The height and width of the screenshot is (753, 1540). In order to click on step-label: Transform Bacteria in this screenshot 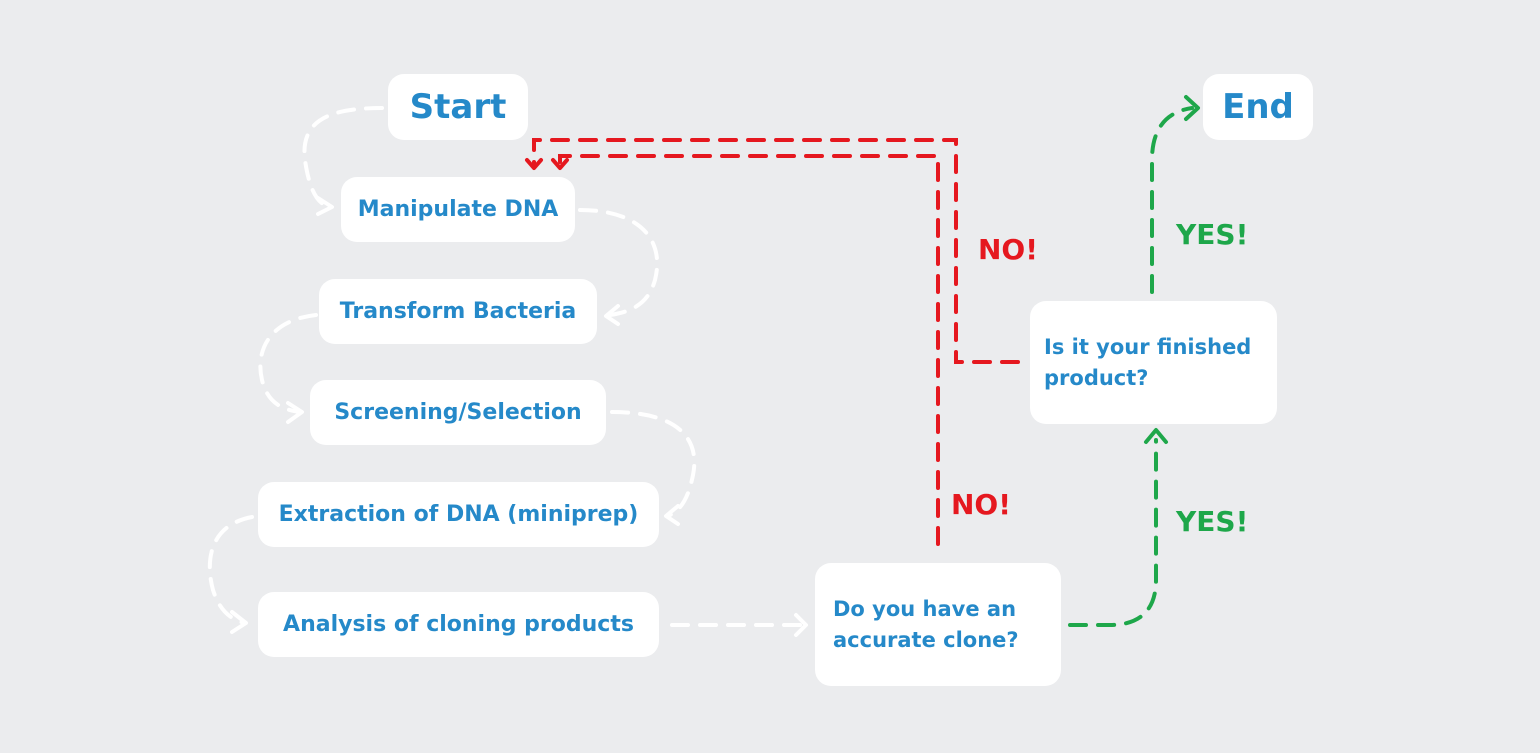, I will do `click(458, 311)`.